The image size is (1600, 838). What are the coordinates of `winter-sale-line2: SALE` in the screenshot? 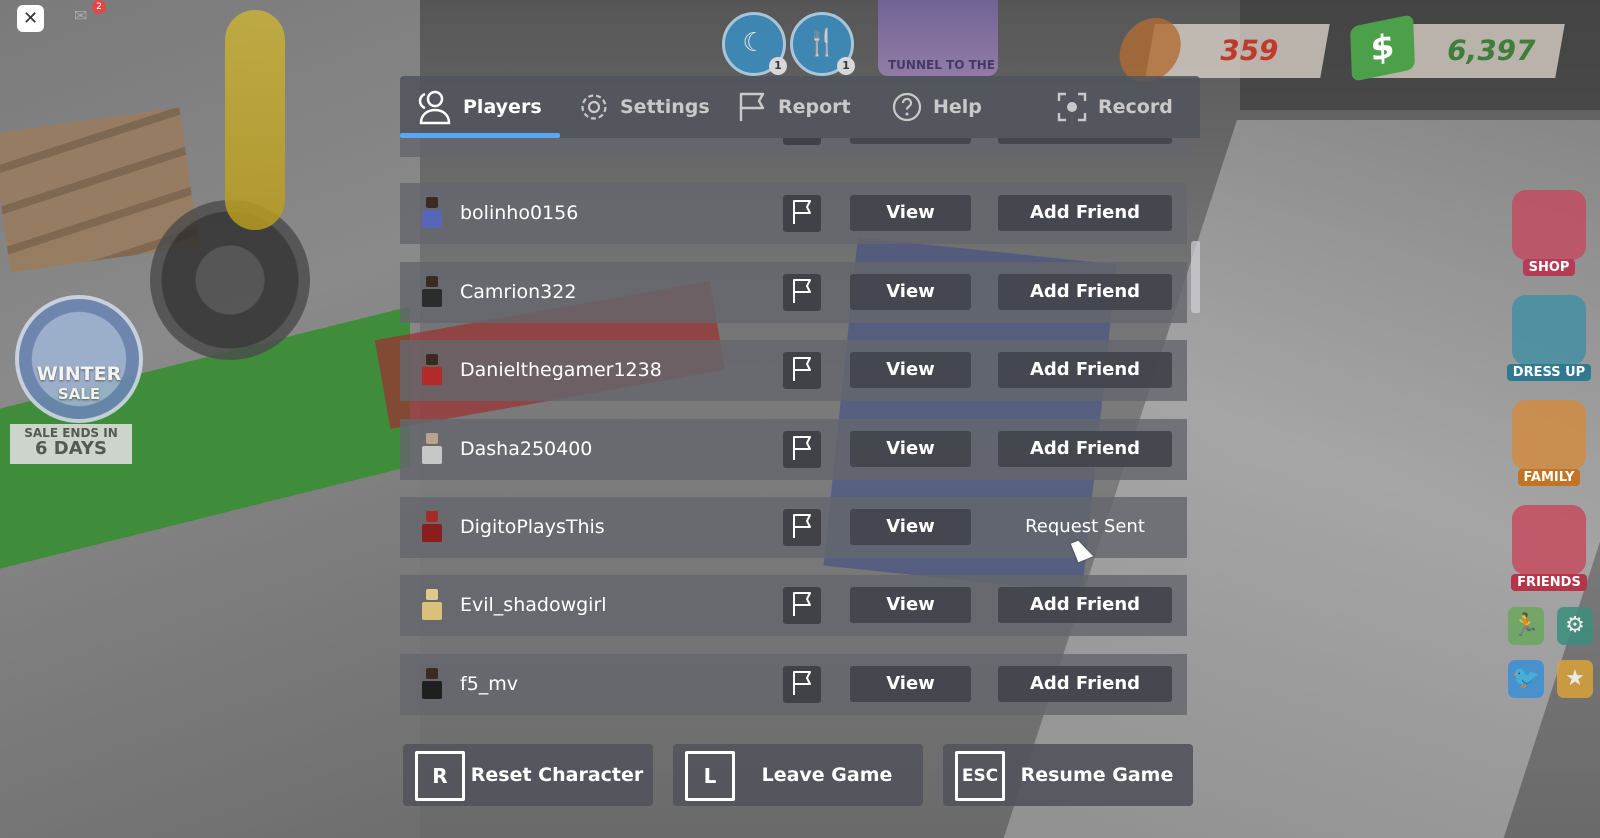 It's located at (79, 394).